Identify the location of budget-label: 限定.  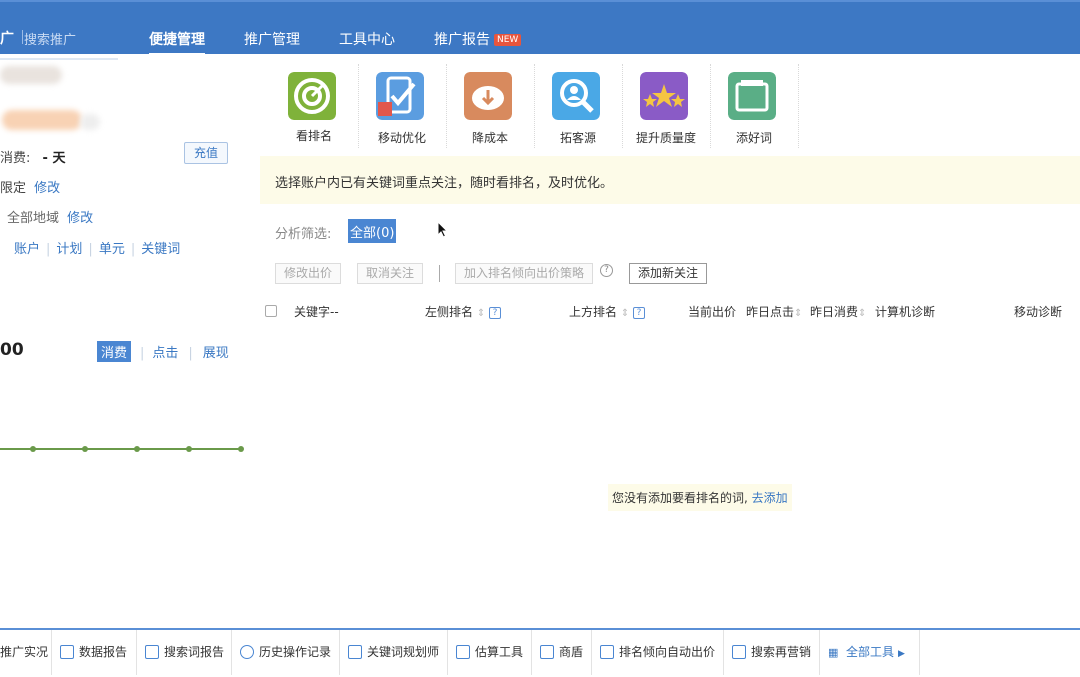
(13, 188).